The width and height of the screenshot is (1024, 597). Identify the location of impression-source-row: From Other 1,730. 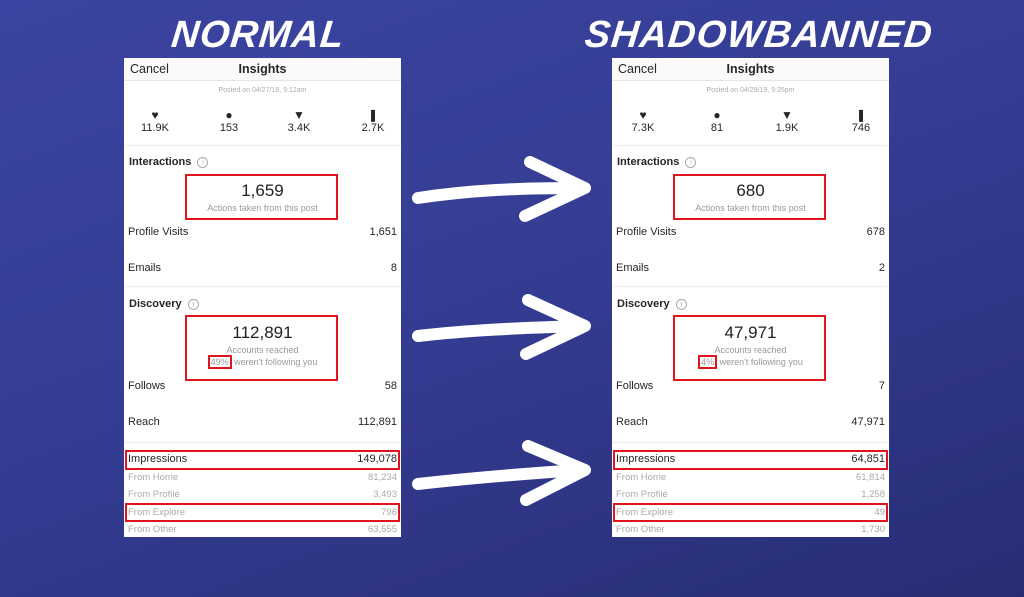
(750, 529).